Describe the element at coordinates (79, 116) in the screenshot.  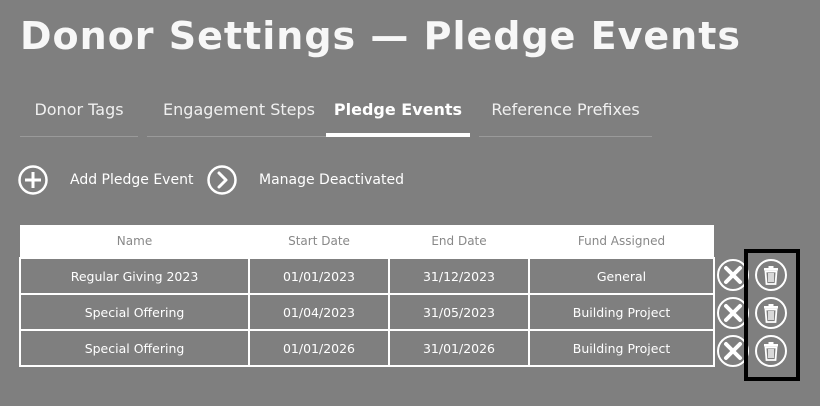
I see `tab-donor-tags: Donor Tags` at that location.